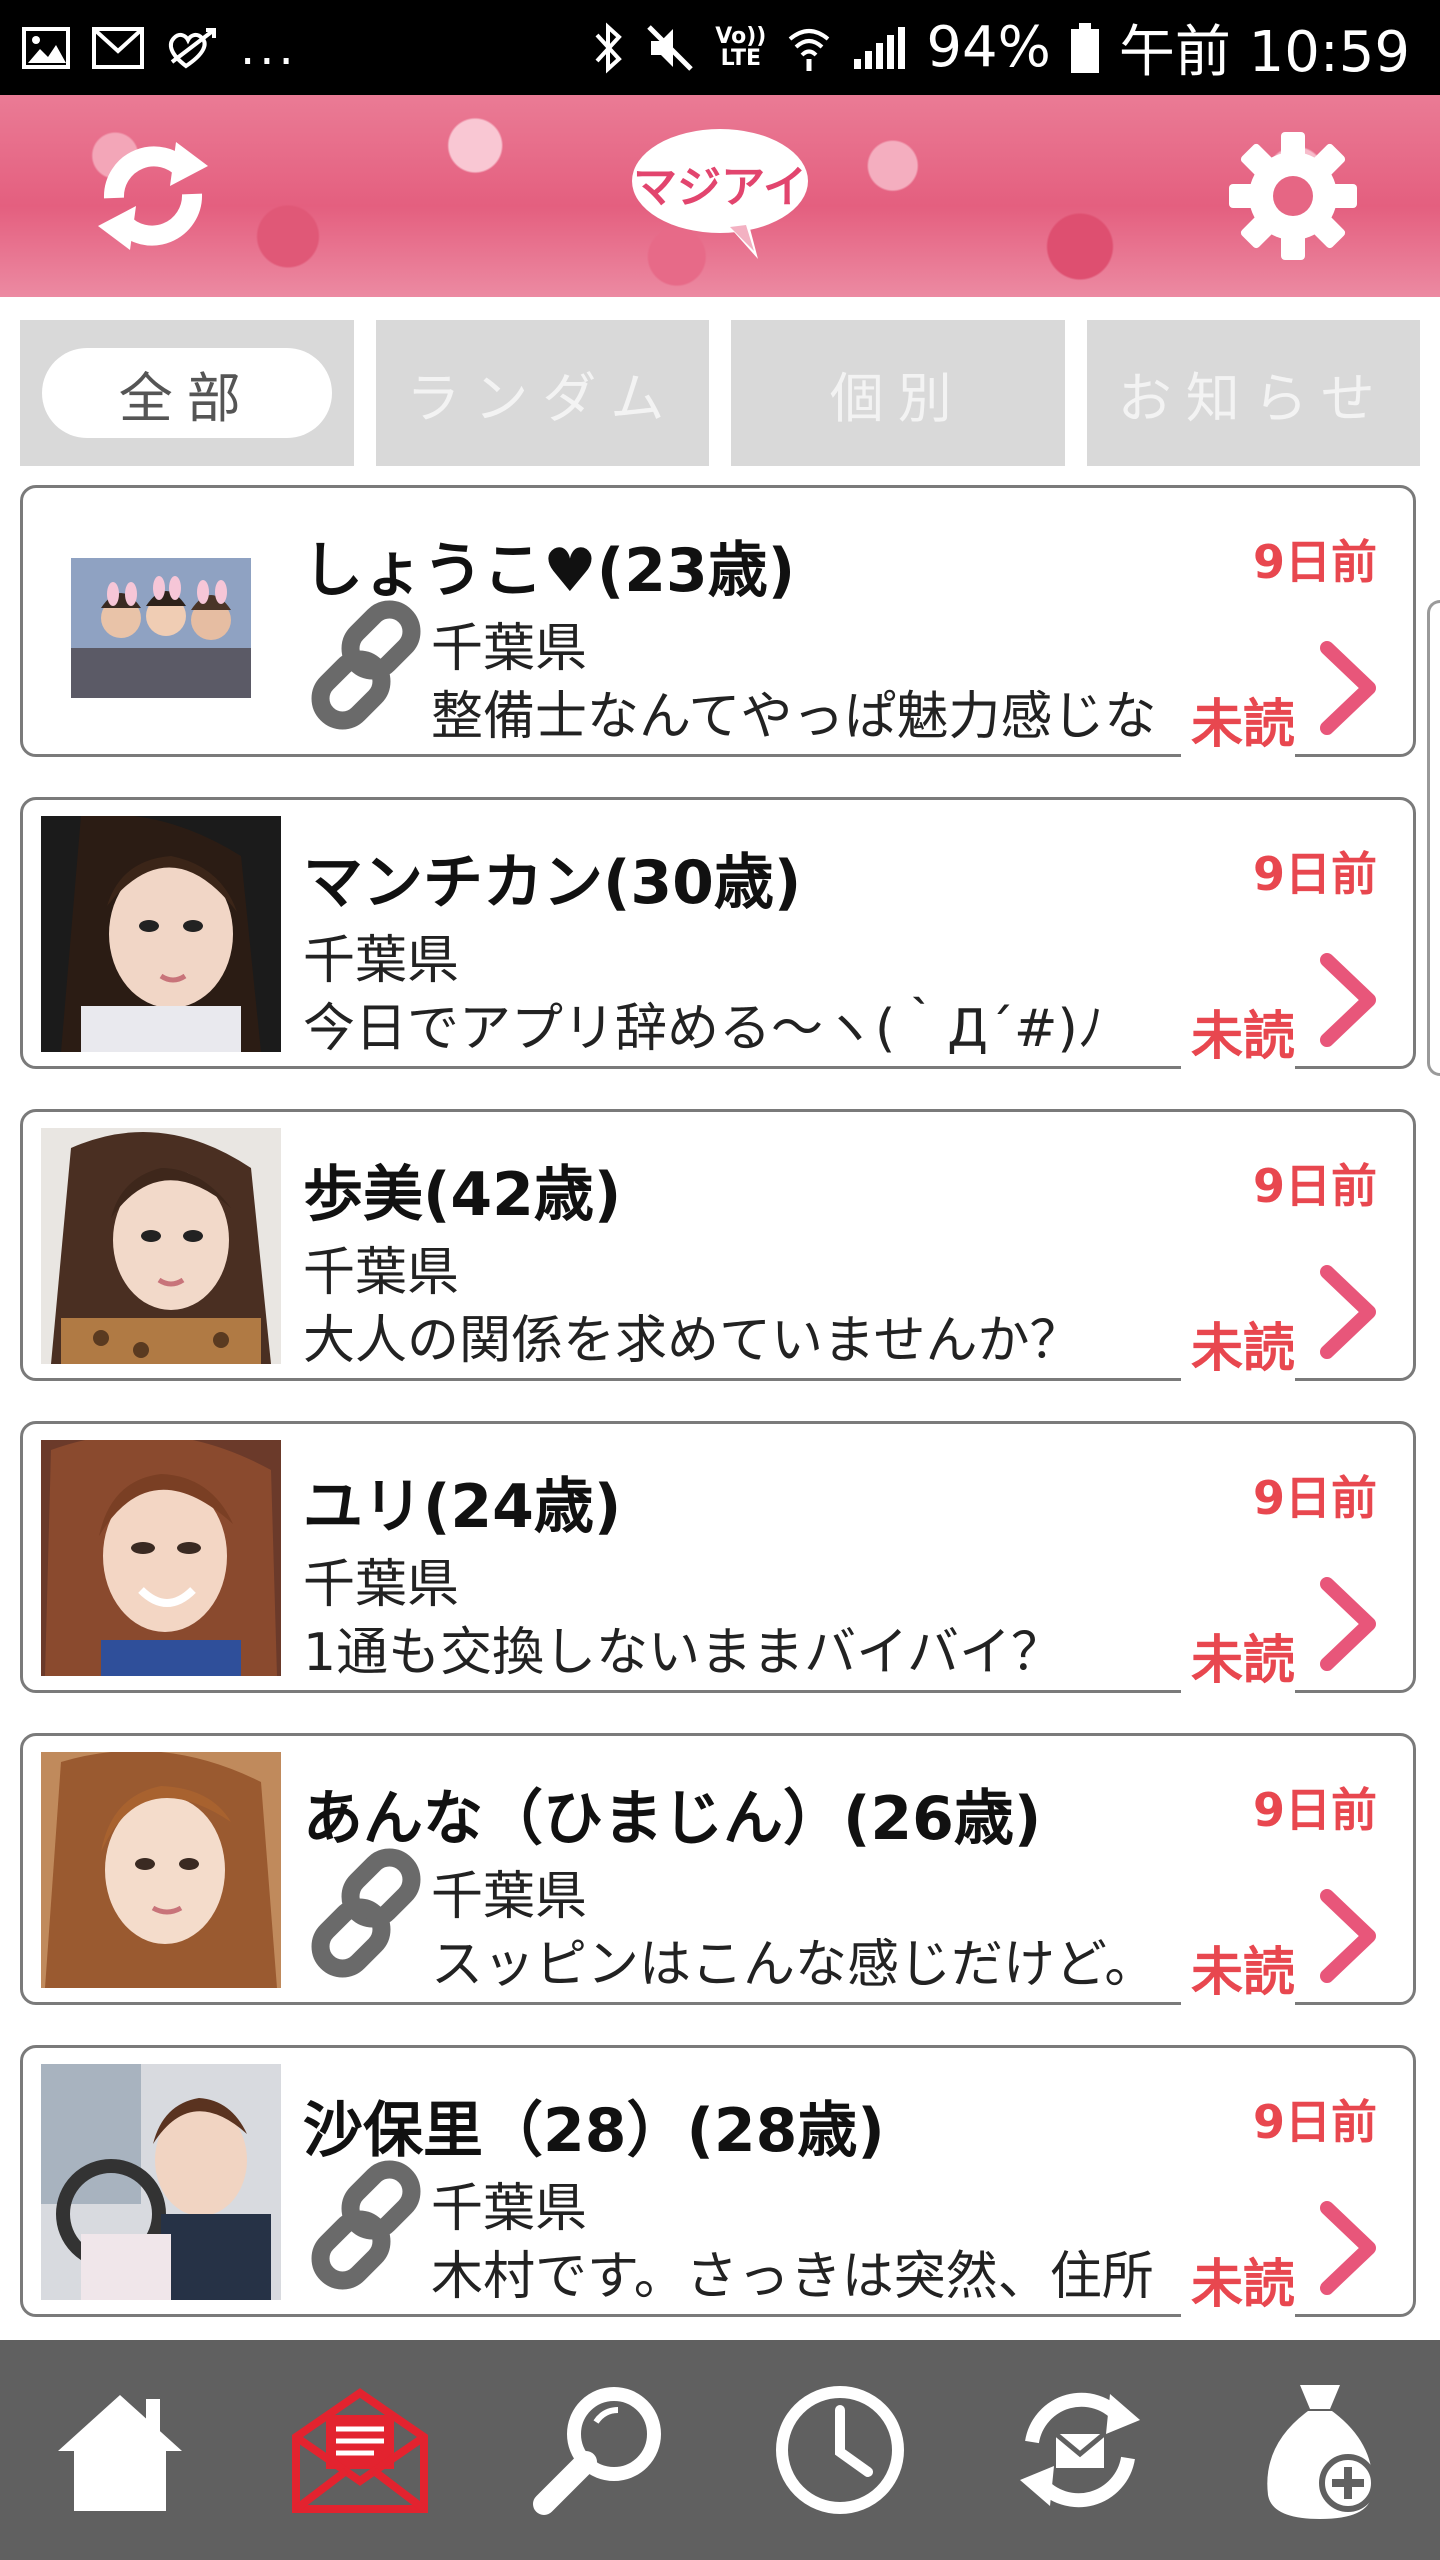  What do you see at coordinates (46, 47) in the screenshot?
I see `image-icon` at bounding box center [46, 47].